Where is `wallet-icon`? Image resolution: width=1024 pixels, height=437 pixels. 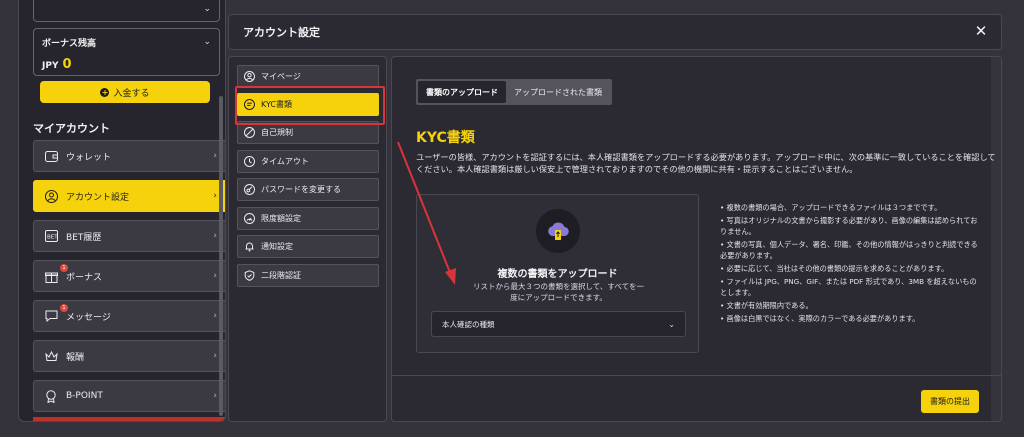
wallet-icon is located at coordinates (51, 156).